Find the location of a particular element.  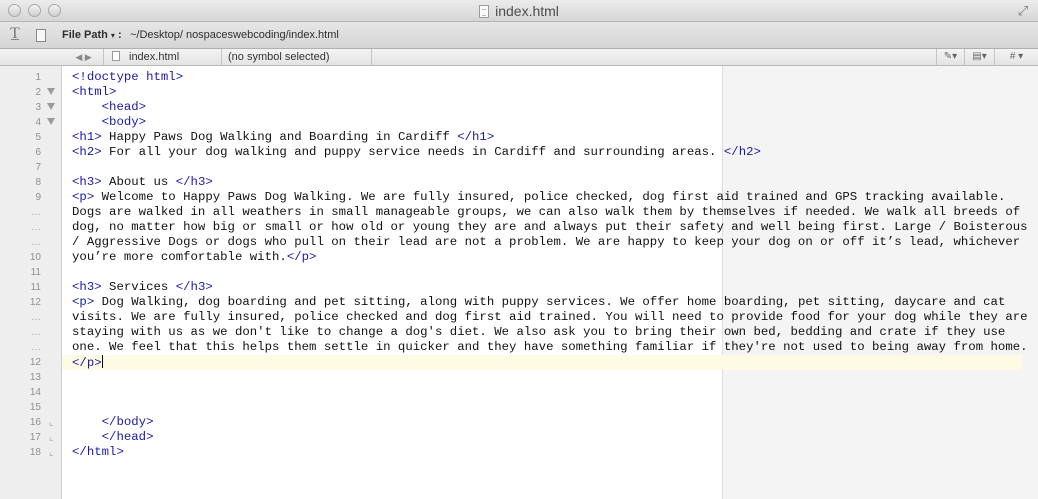

code-line: </body> is located at coordinates (550, 422).